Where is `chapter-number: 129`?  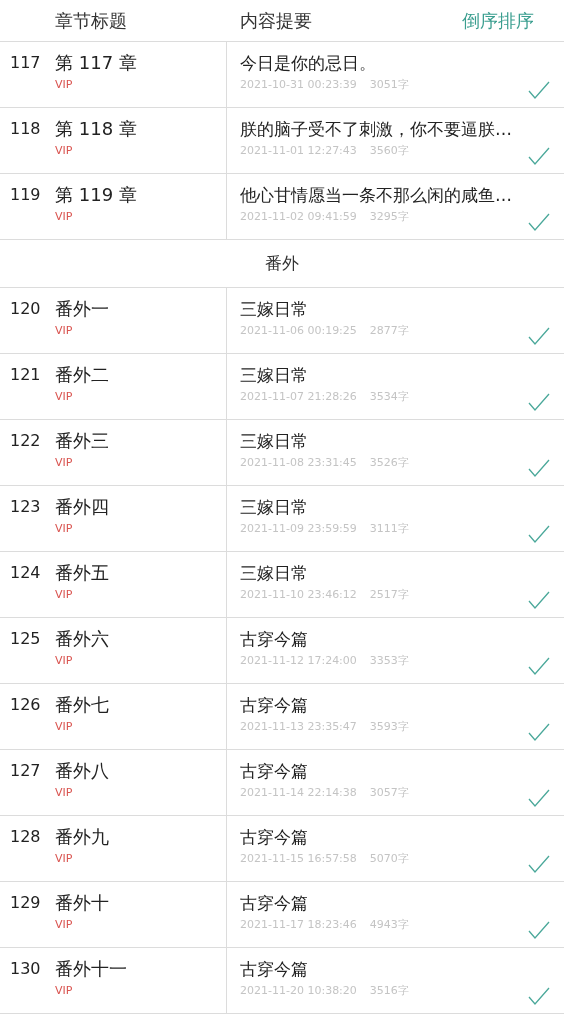 chapter-number: 129 is located at coordinates (25, 903).